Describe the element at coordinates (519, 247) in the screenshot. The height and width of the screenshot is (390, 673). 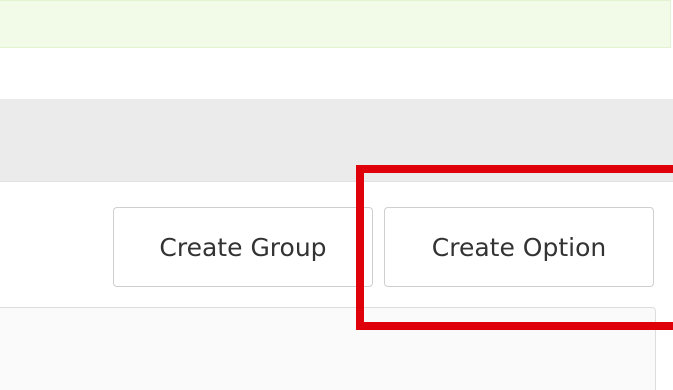
I see `create-option-button: Create Option` at that location.